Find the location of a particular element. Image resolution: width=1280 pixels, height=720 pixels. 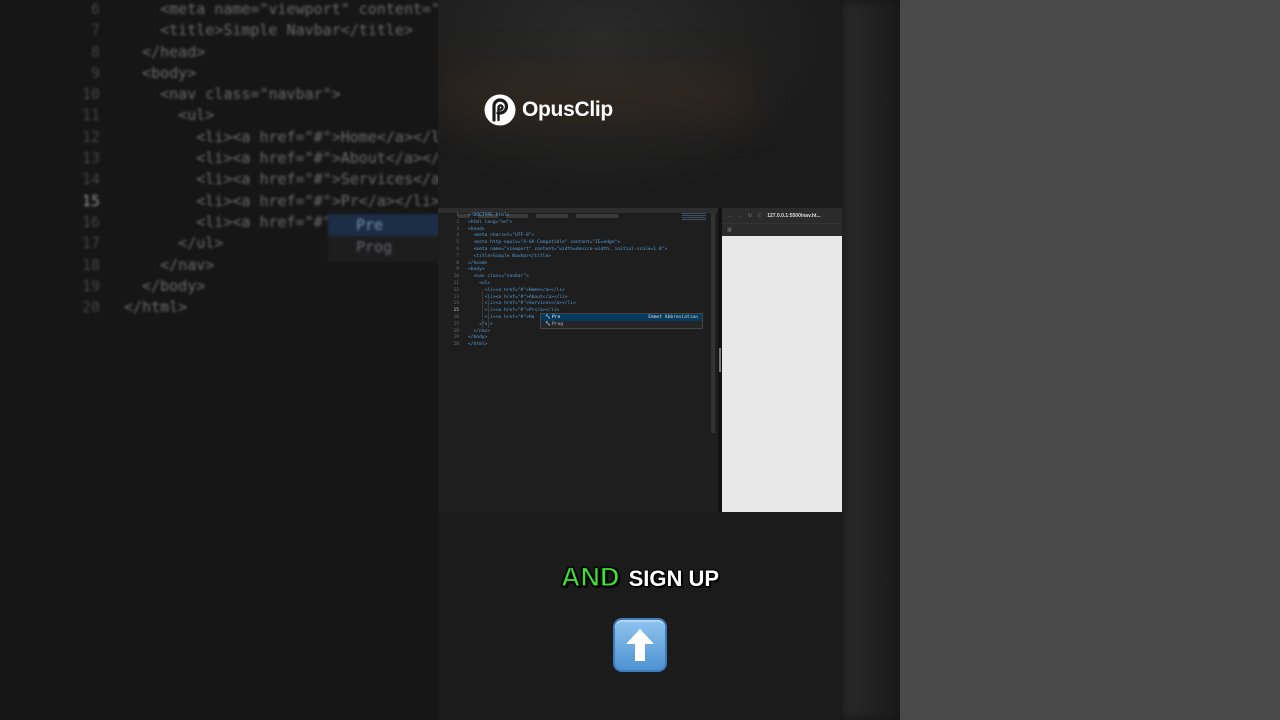

info-icon: ⓘ is located at coordinates (760, 216).